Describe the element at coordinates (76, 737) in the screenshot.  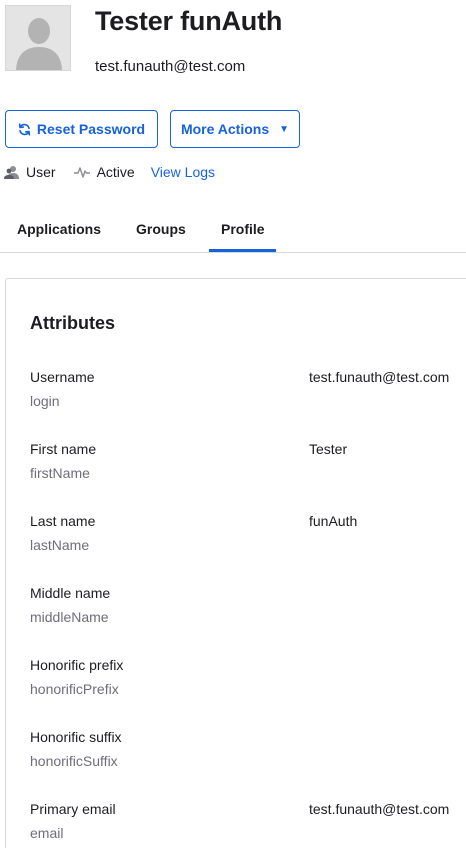
I see `attribute-label: Honorific suffix` at that location.